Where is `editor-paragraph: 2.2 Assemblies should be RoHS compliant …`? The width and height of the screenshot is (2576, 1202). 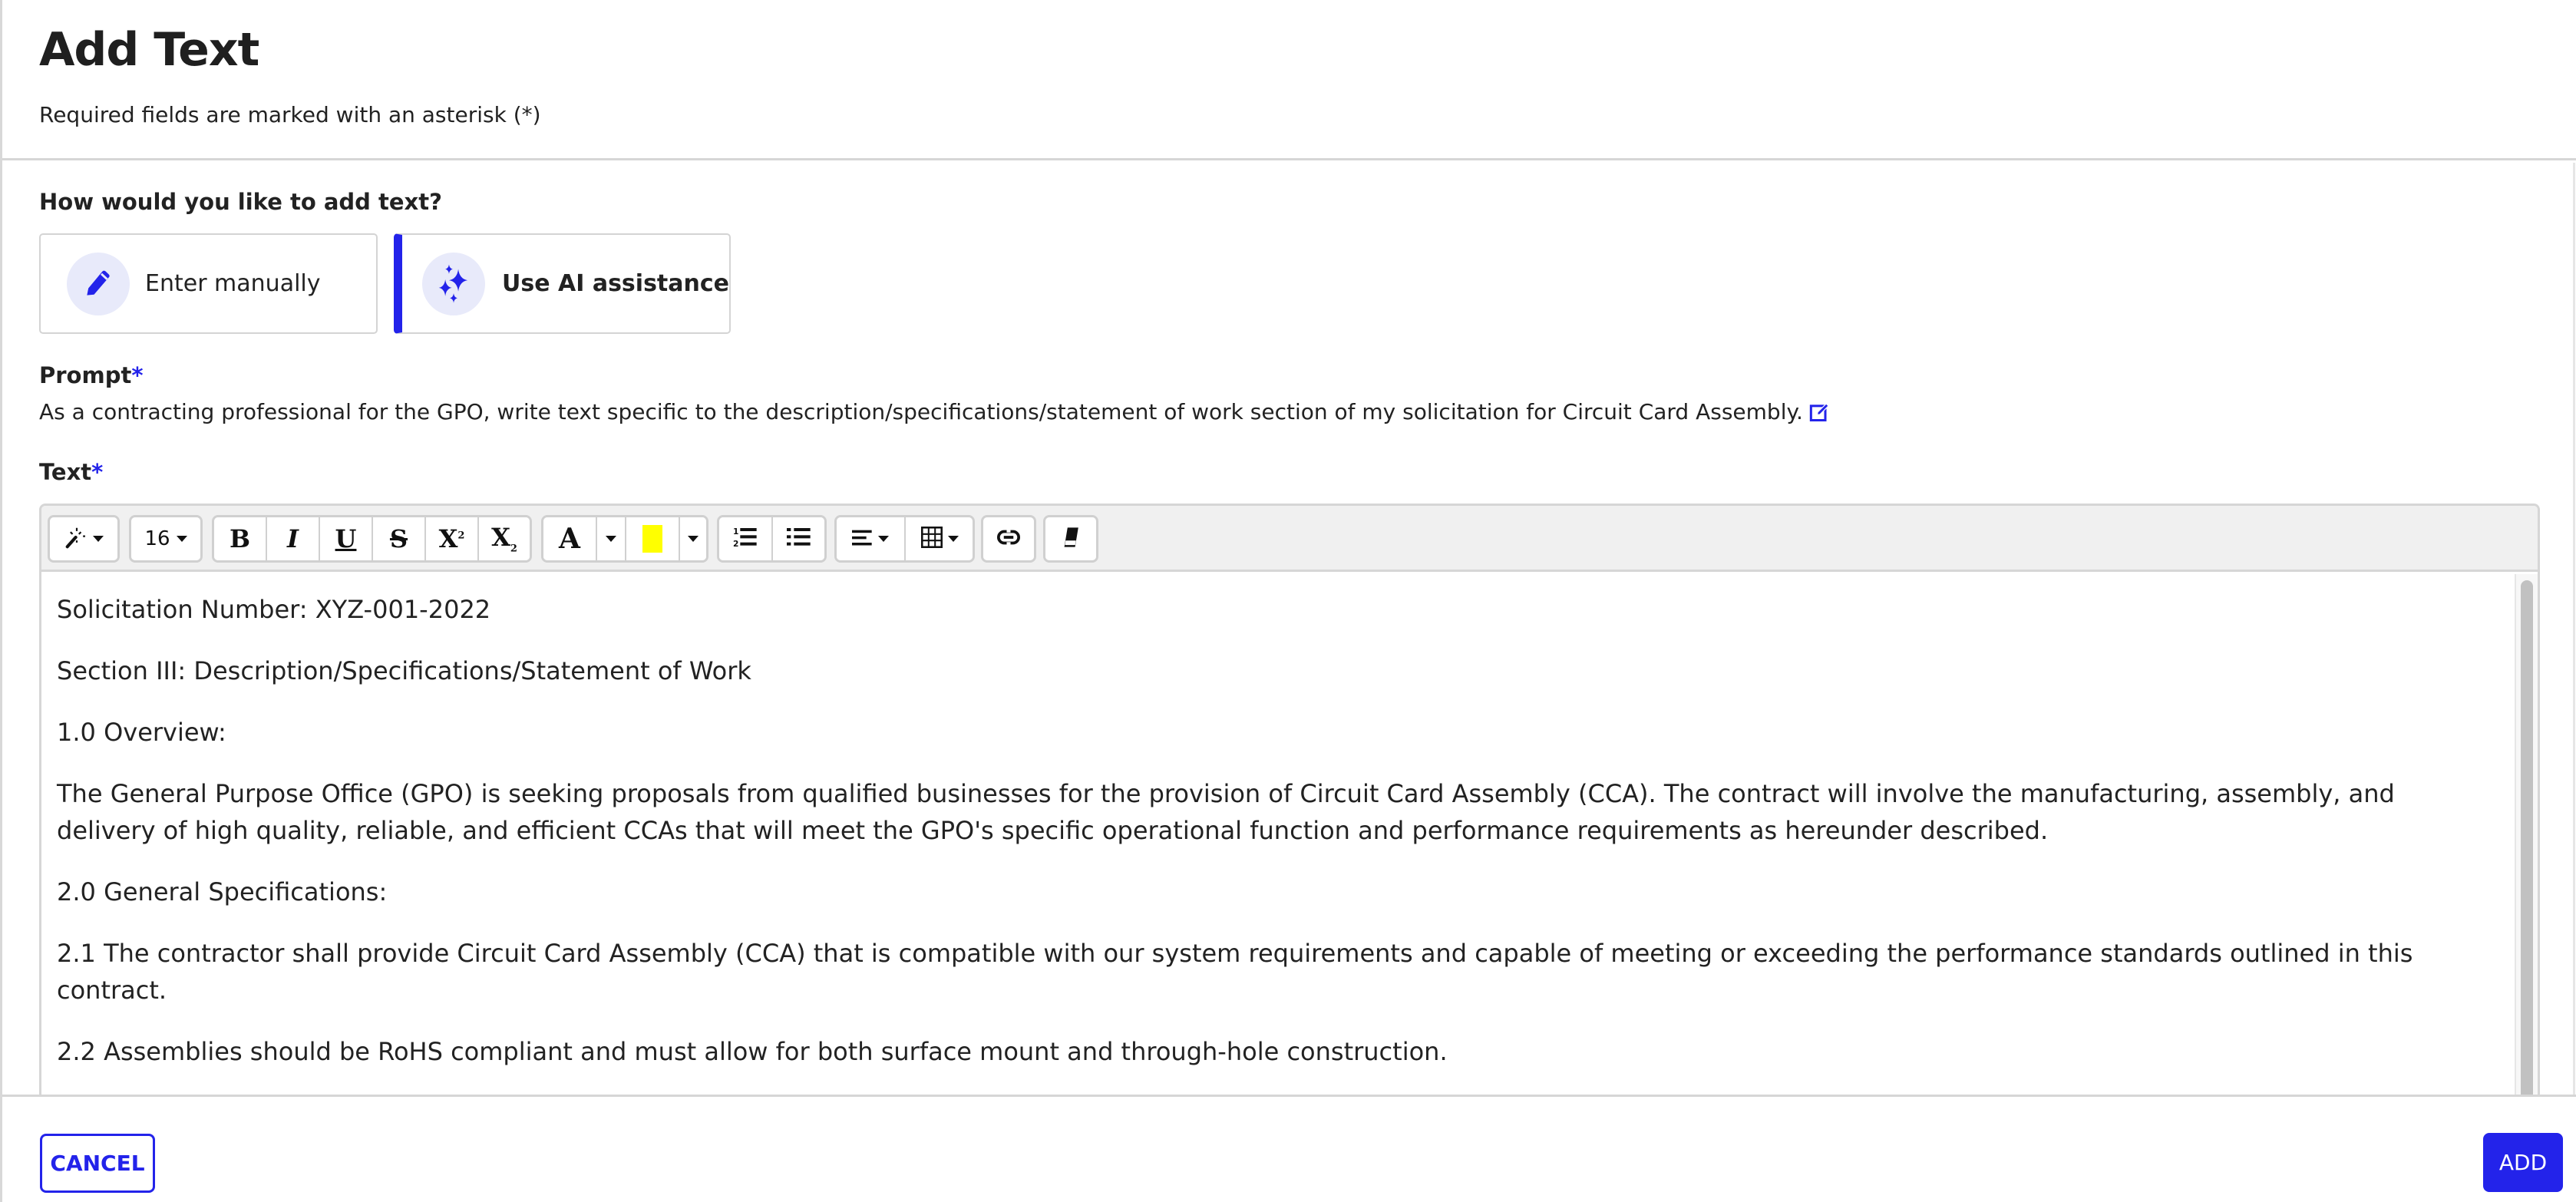
editor-paragraph: 2.2 Assemblies should be RoHS compliant … is located at coordinates (752, 1051).